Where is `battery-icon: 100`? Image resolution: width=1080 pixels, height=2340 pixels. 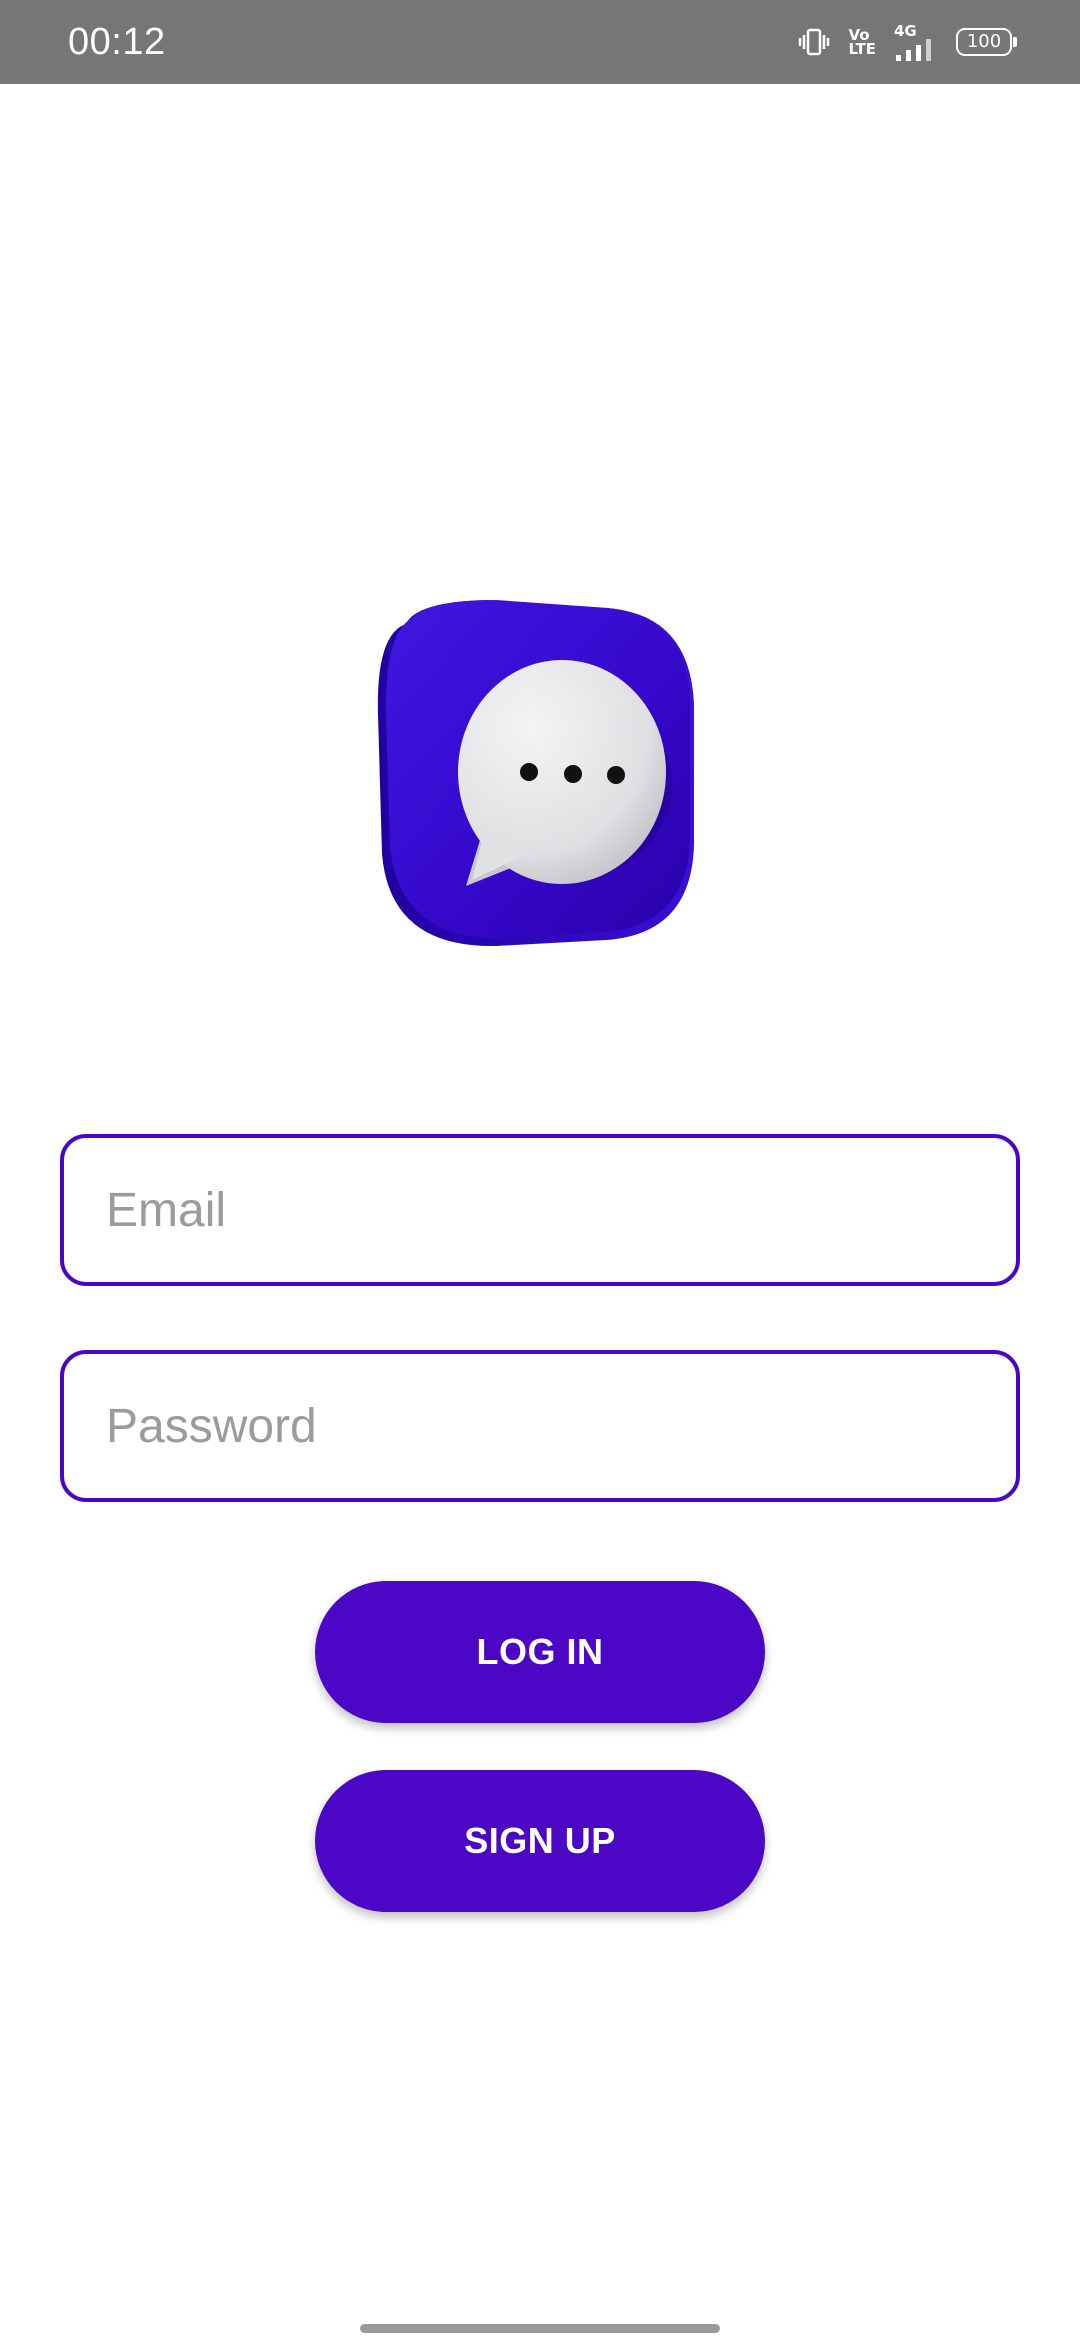
battery-icon: 100 is located at coordinates (986, 42).